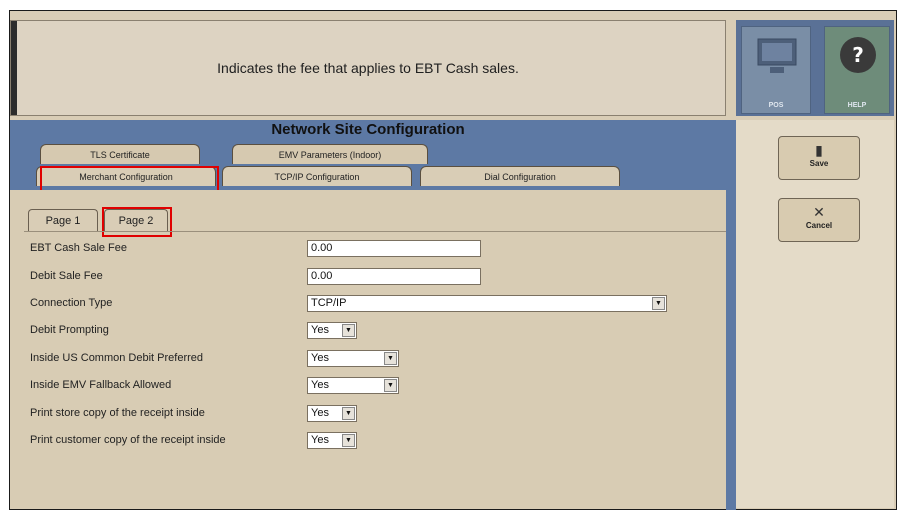 This screenshot has height=512, width=901. What do you see at coordinates (117, 413) in the screenshot?
I see `print-store-copy-label: Print store copy of the receipt inside` at bounding box center [117, 413].